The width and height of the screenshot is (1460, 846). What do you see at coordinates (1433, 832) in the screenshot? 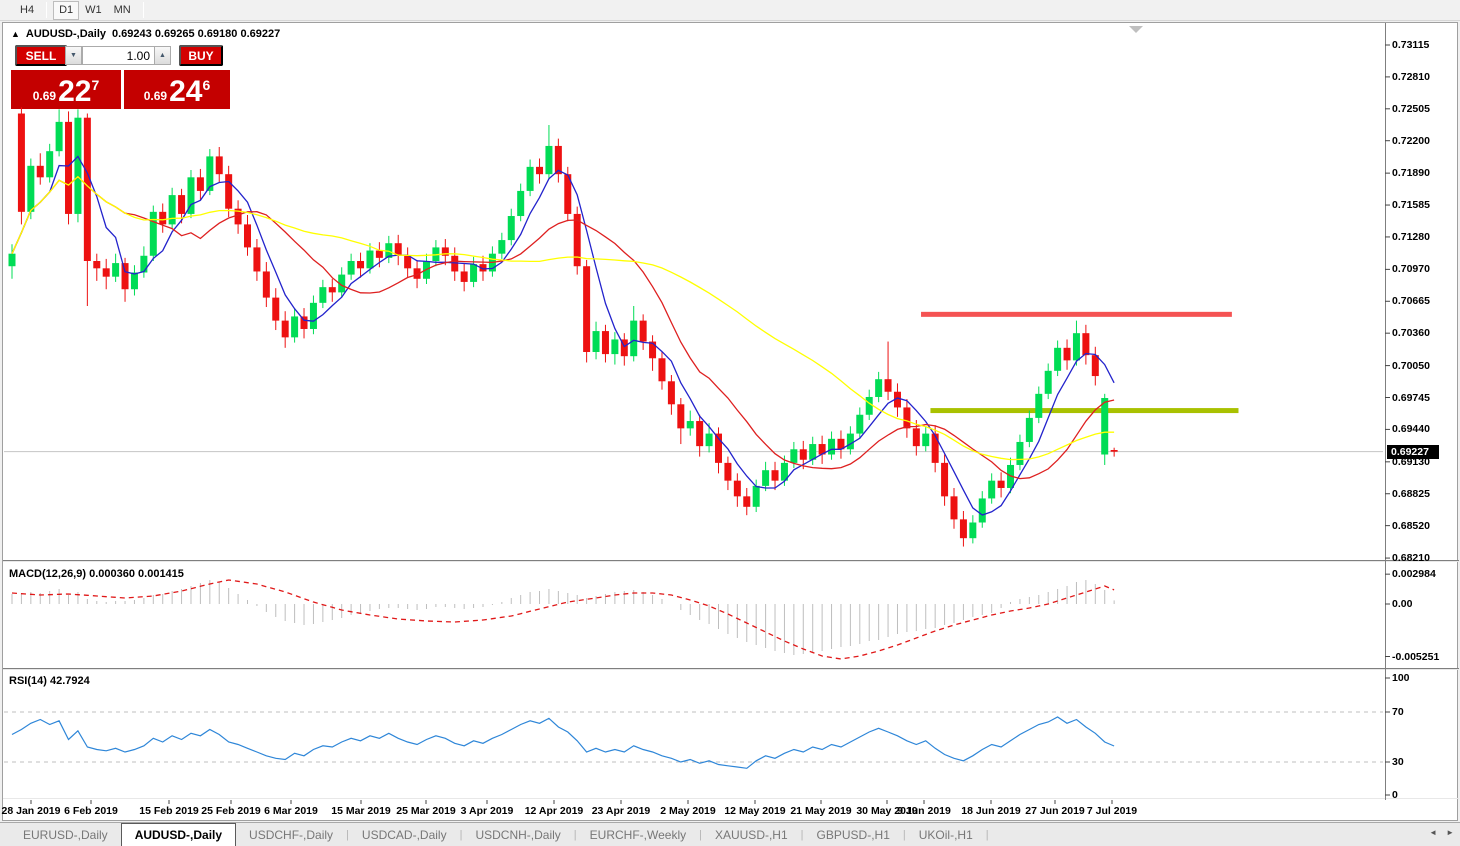
I see `tabs-scroll-left-icon: ◄` at bounding box center [1433, 832].